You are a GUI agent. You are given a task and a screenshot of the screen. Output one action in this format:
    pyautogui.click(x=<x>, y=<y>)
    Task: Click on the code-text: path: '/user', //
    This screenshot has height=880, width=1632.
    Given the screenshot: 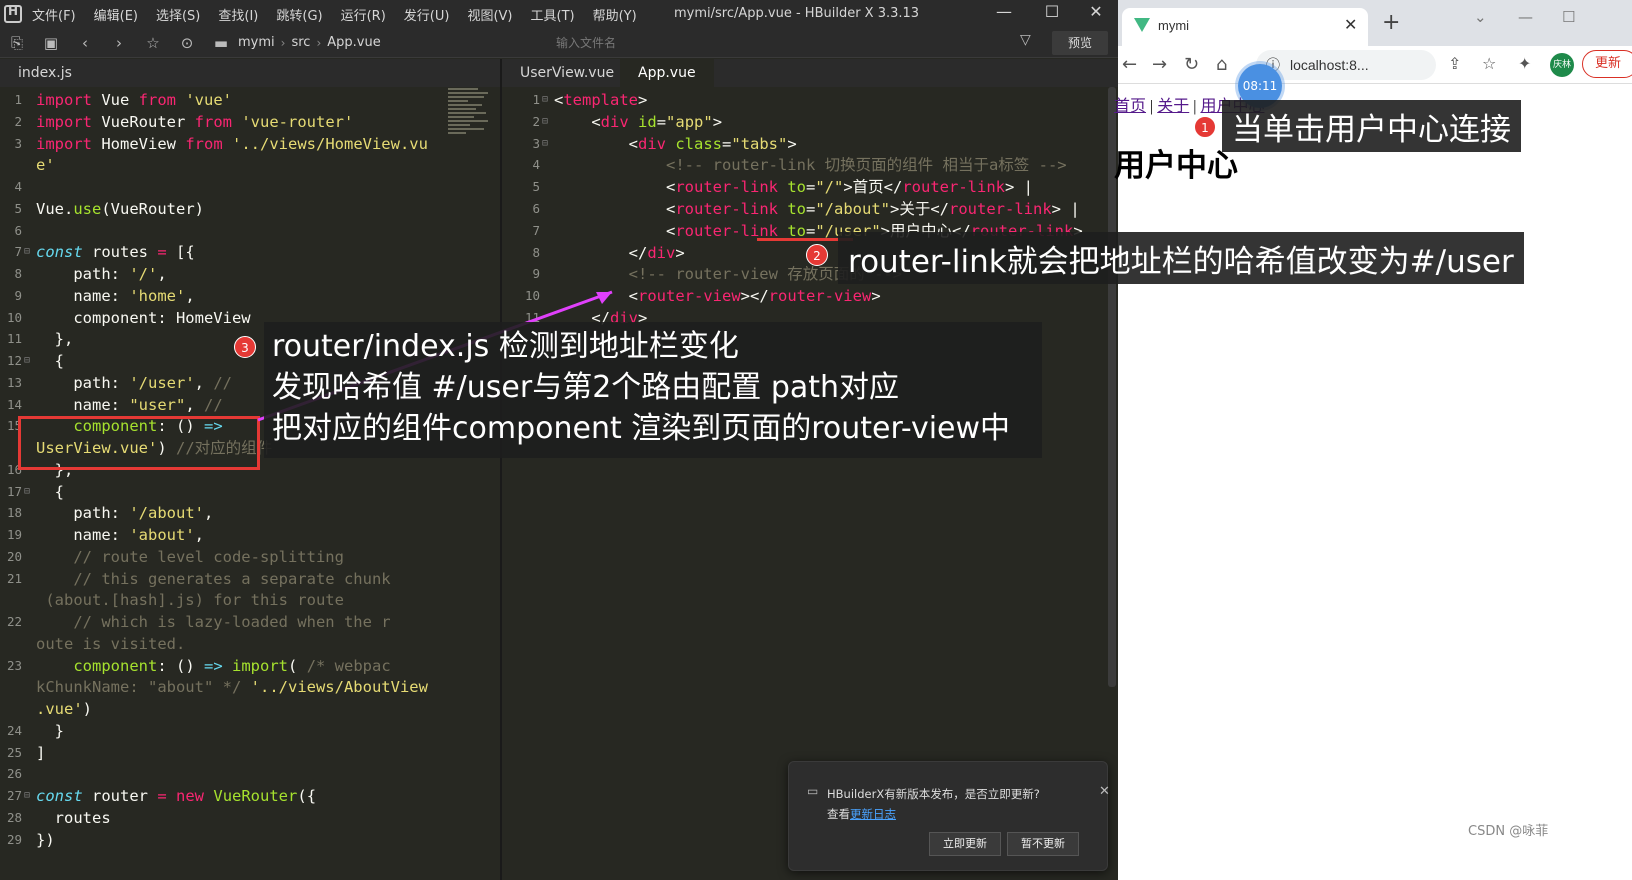 What is the action you would take?
    pyautogui.click(x=134, y=382)
    